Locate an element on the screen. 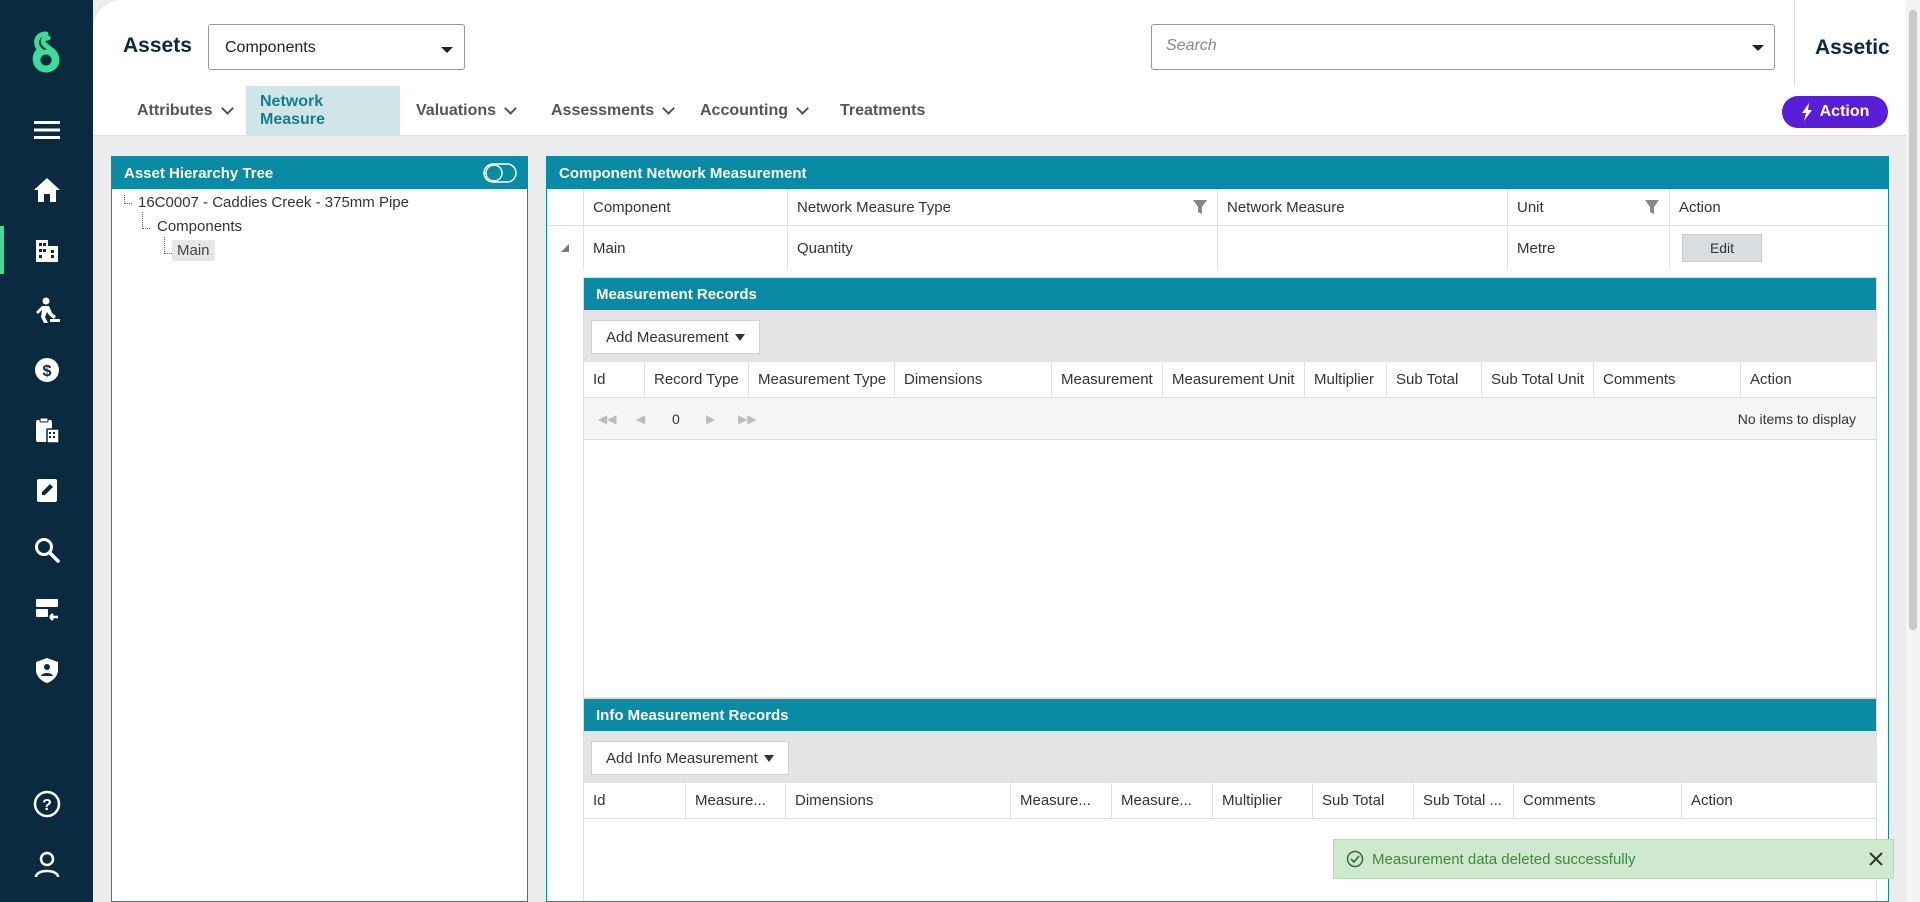 This screenshot has width=1920, height=902. edit-document-icon is located at coordinates (46, 490).